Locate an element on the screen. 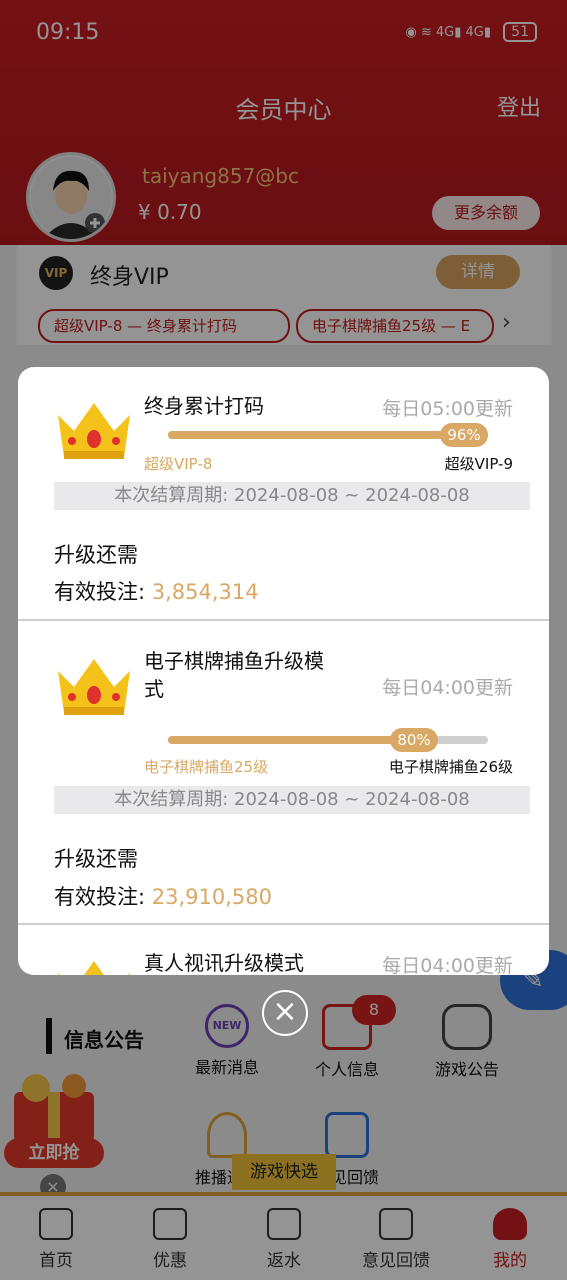 Image resolution: width=567 pixels, height=1284 pixels. section-title: 电子棋牌捕鱼升级模式 is located at coordinates (234, 675).